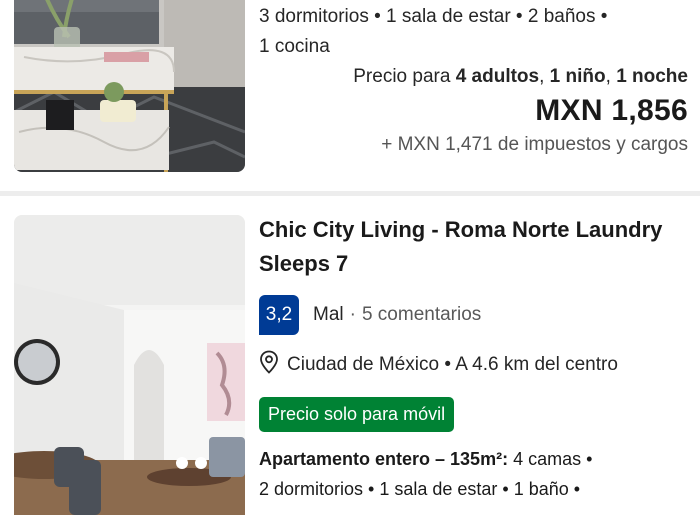  I want to click on card-divider, so click(350, 193).